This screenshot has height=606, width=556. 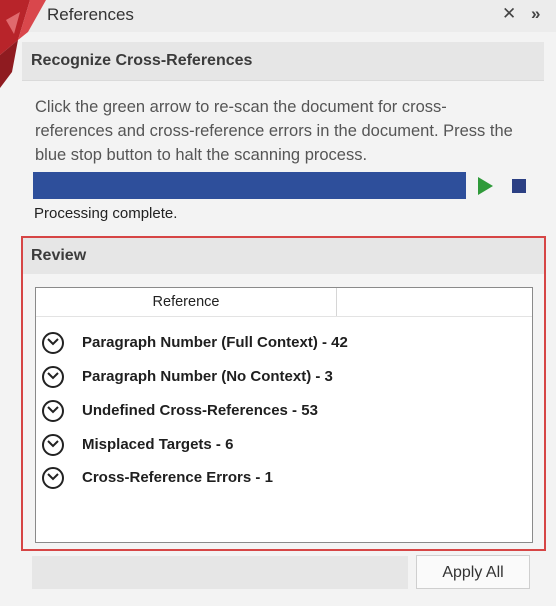 I want to click on list-item: Paragraph Number (Full Context) - 42, so click(x=282, y=345).